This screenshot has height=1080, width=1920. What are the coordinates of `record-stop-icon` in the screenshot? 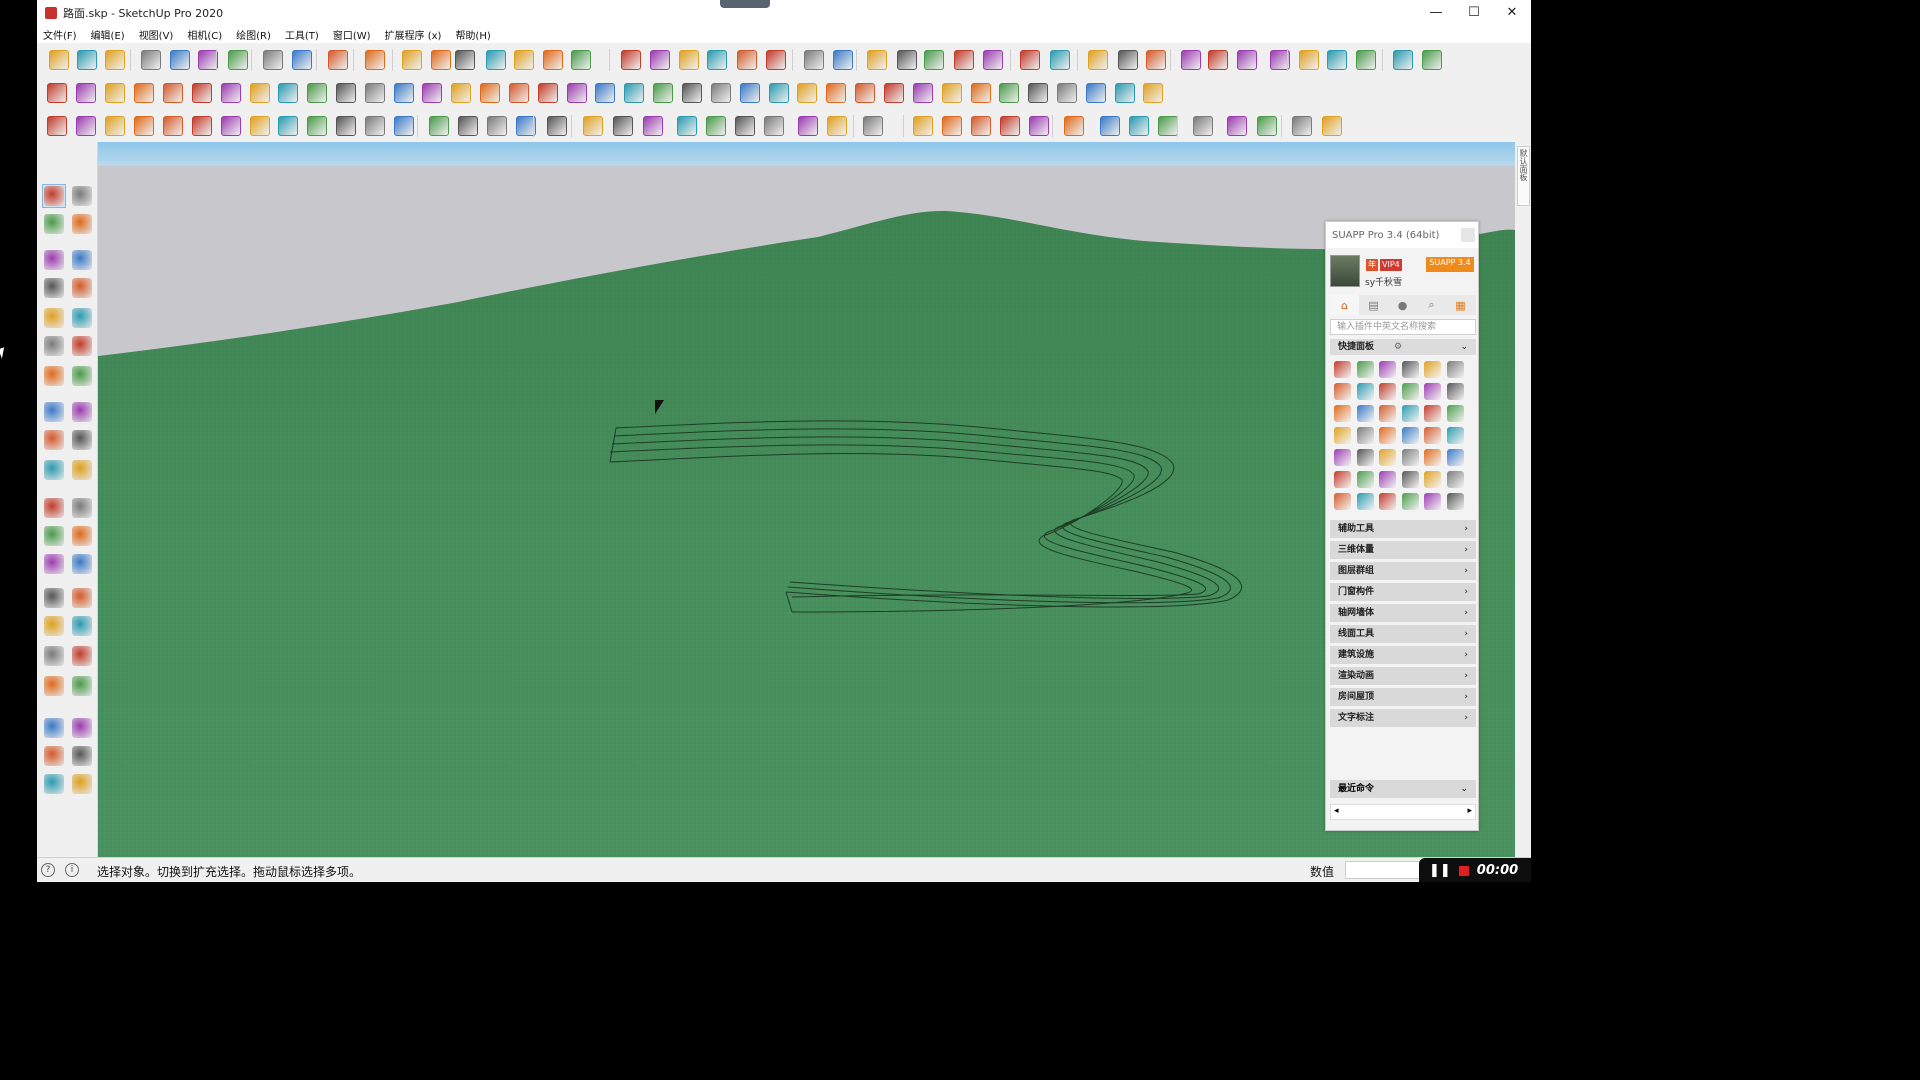 It's located at (1463, 870).